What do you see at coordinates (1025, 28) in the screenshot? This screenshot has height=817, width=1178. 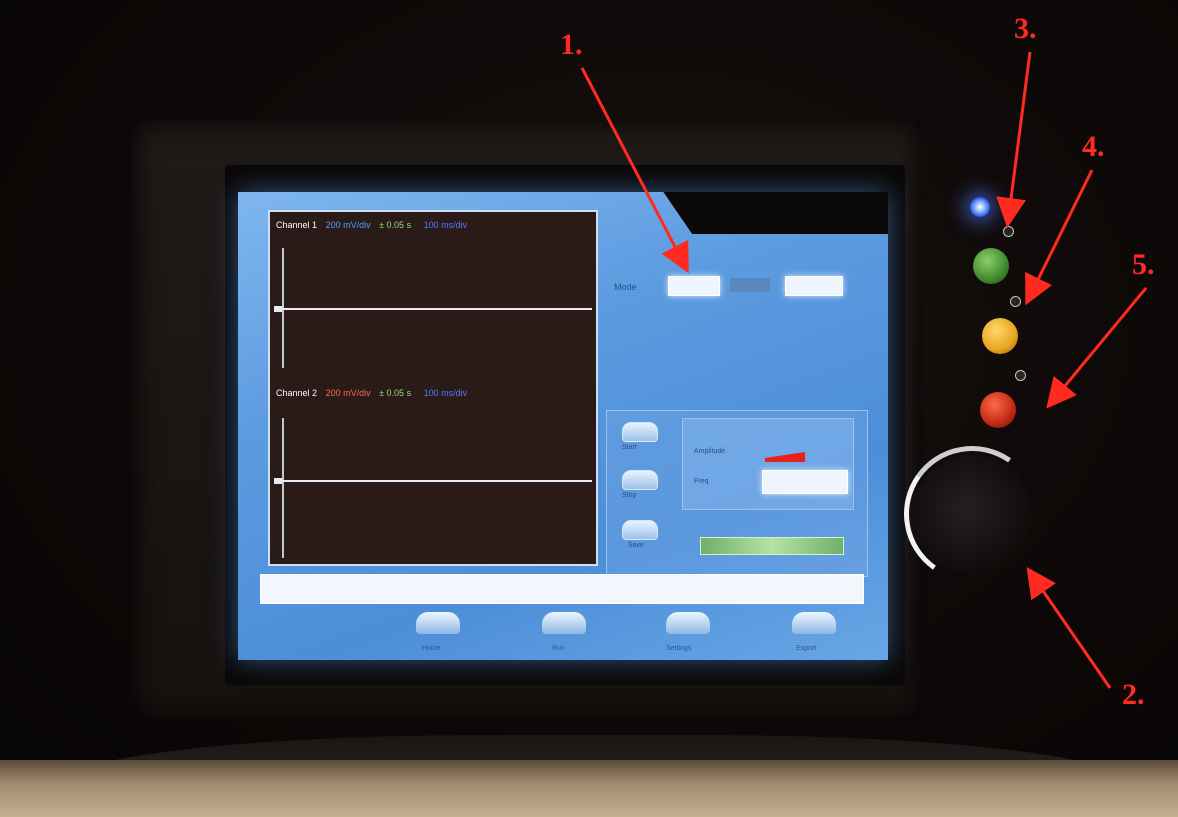 I see `annotation-3: 3.` at bounding box center [1025, 28].